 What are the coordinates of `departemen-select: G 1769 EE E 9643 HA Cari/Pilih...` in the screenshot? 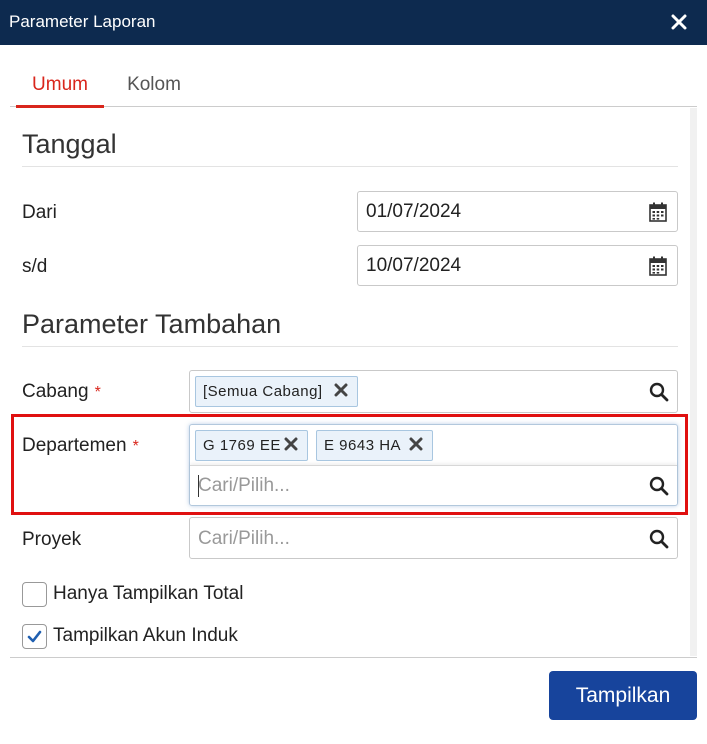 It's located at (433, 465).